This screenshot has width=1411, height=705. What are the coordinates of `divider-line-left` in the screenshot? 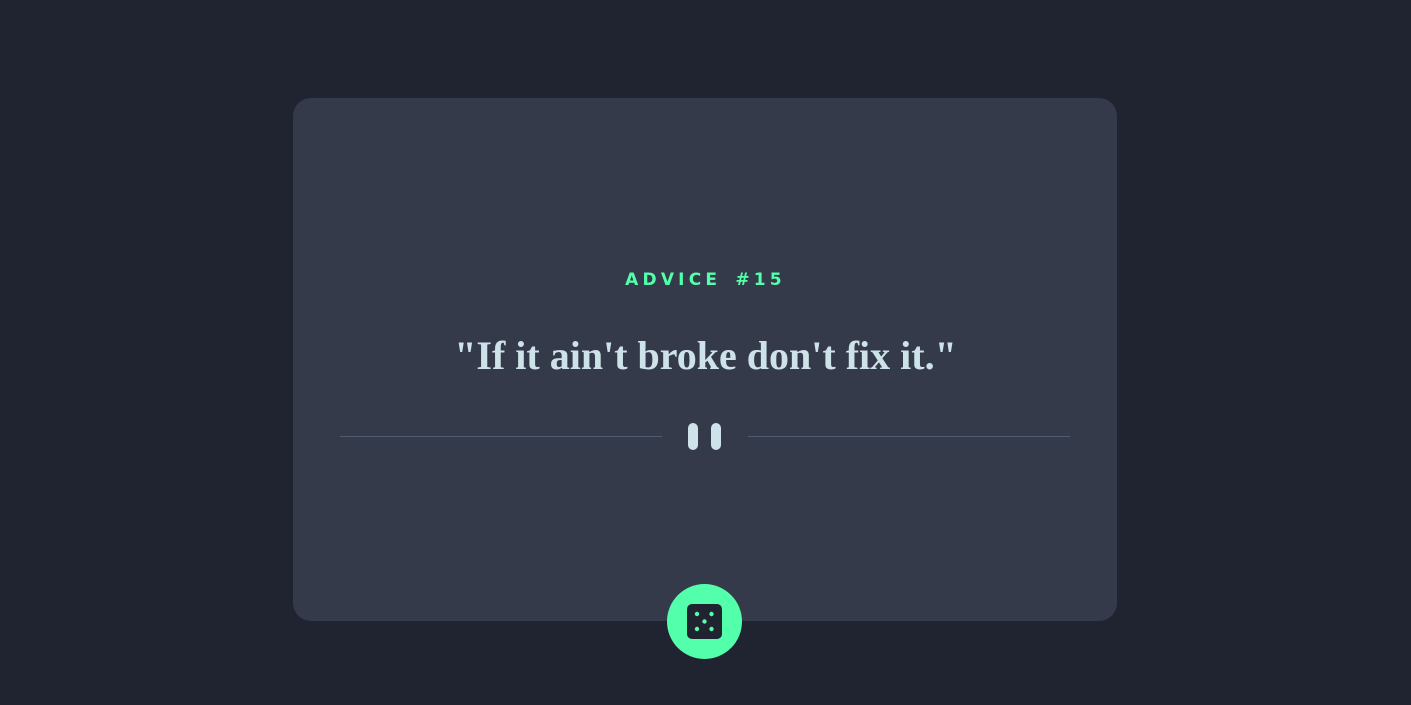 It's located at (501, 436).